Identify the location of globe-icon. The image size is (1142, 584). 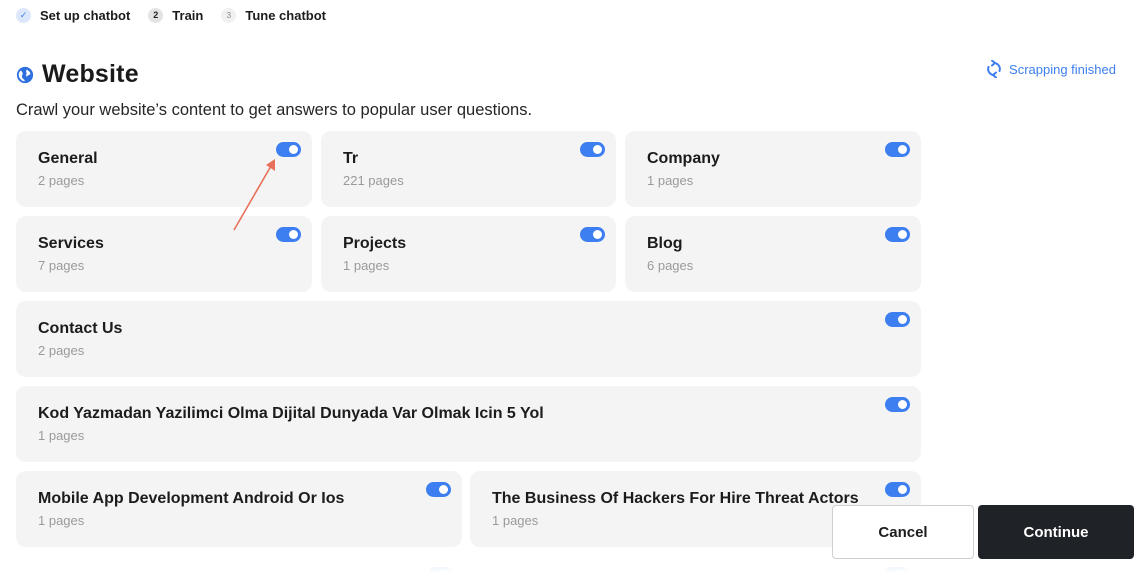
(25, 74).